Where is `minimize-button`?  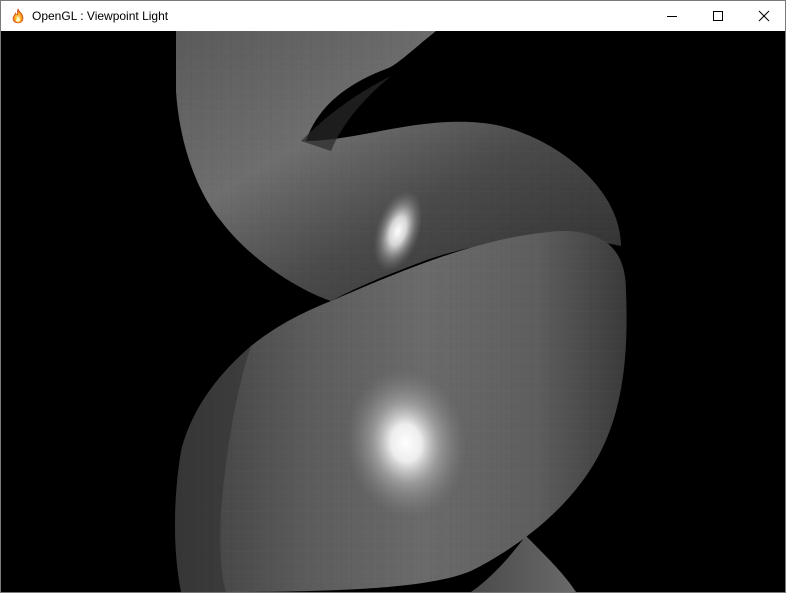
minimize-button is located at coordinates (672, 16).